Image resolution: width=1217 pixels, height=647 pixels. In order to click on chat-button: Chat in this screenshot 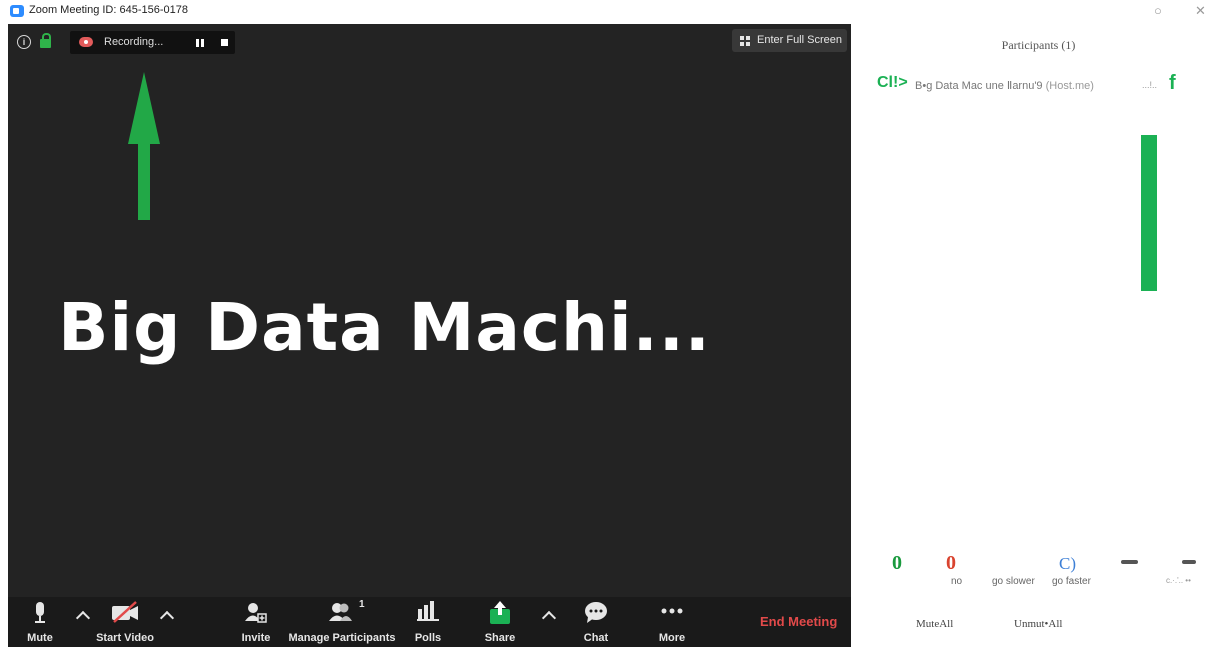, I will do `click(596, 622)`.